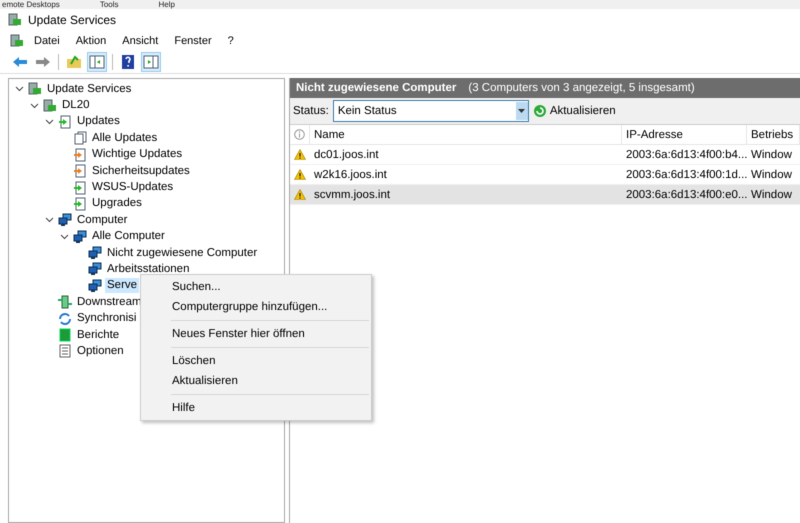 Image resolution: width=800 pixels, height=523 pixels. Describe the element at coordinates (98, 335) in the screenshot. I see `tree-item: Berichte` at that location.